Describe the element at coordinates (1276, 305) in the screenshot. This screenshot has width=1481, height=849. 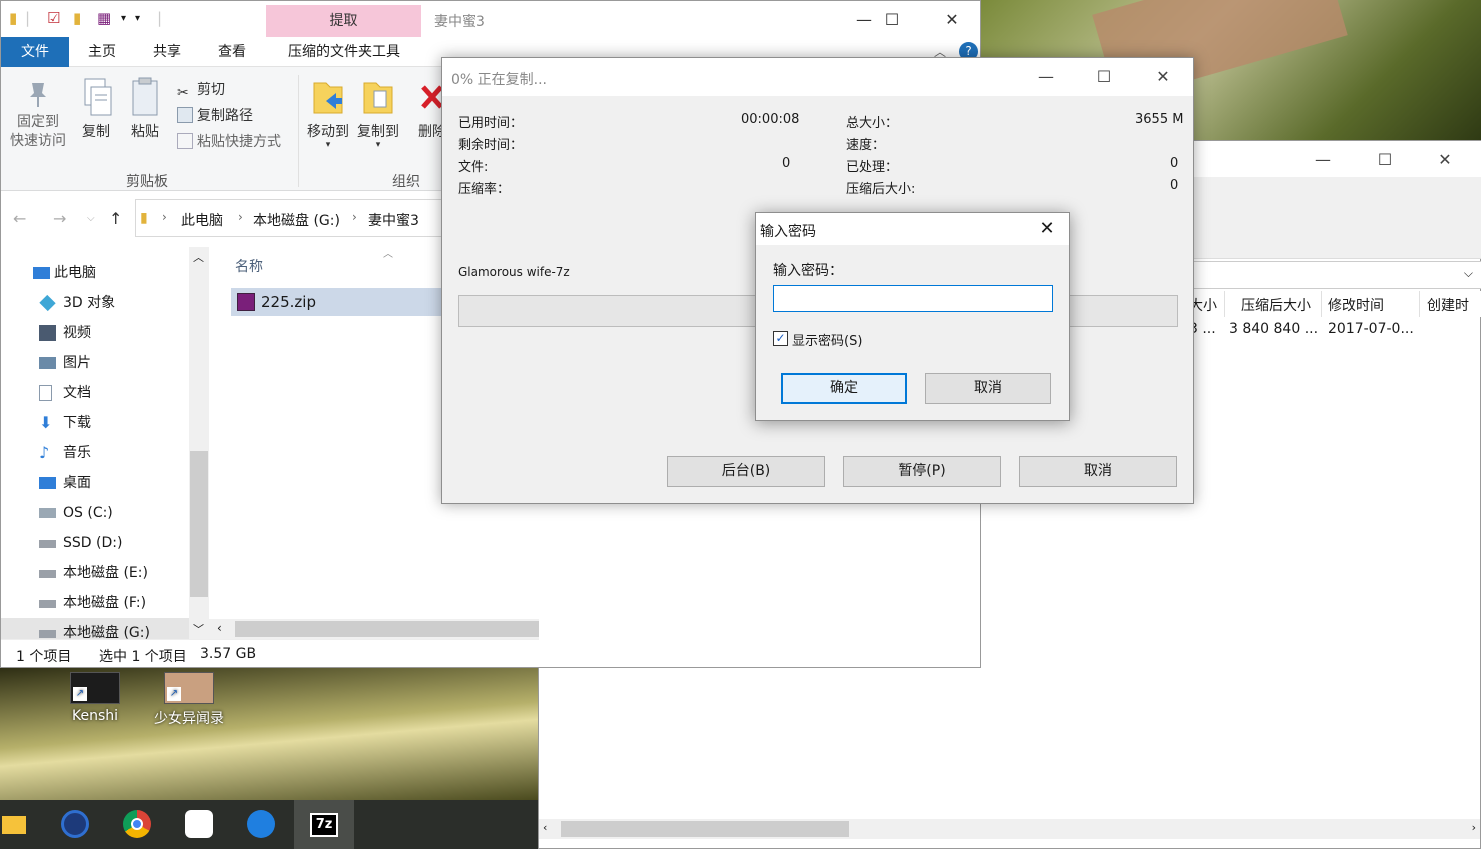
I see `column-packed-size: 压缩后大小` at that location.